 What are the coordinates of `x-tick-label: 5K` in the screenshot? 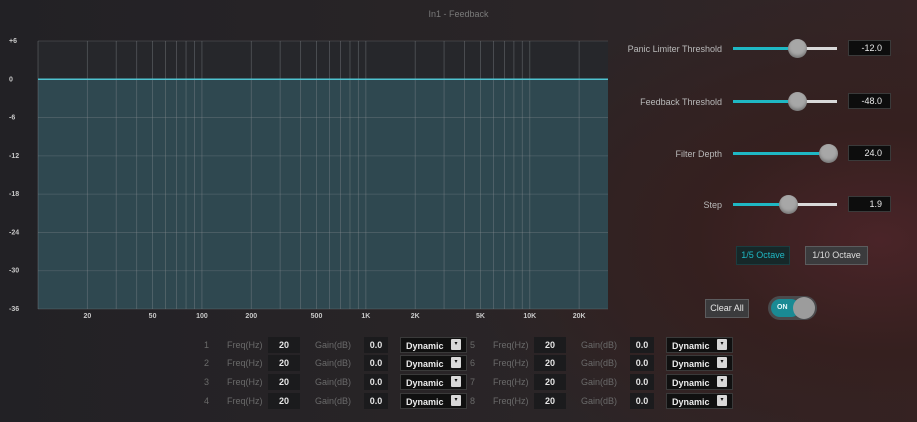 It's located at (480, 316).